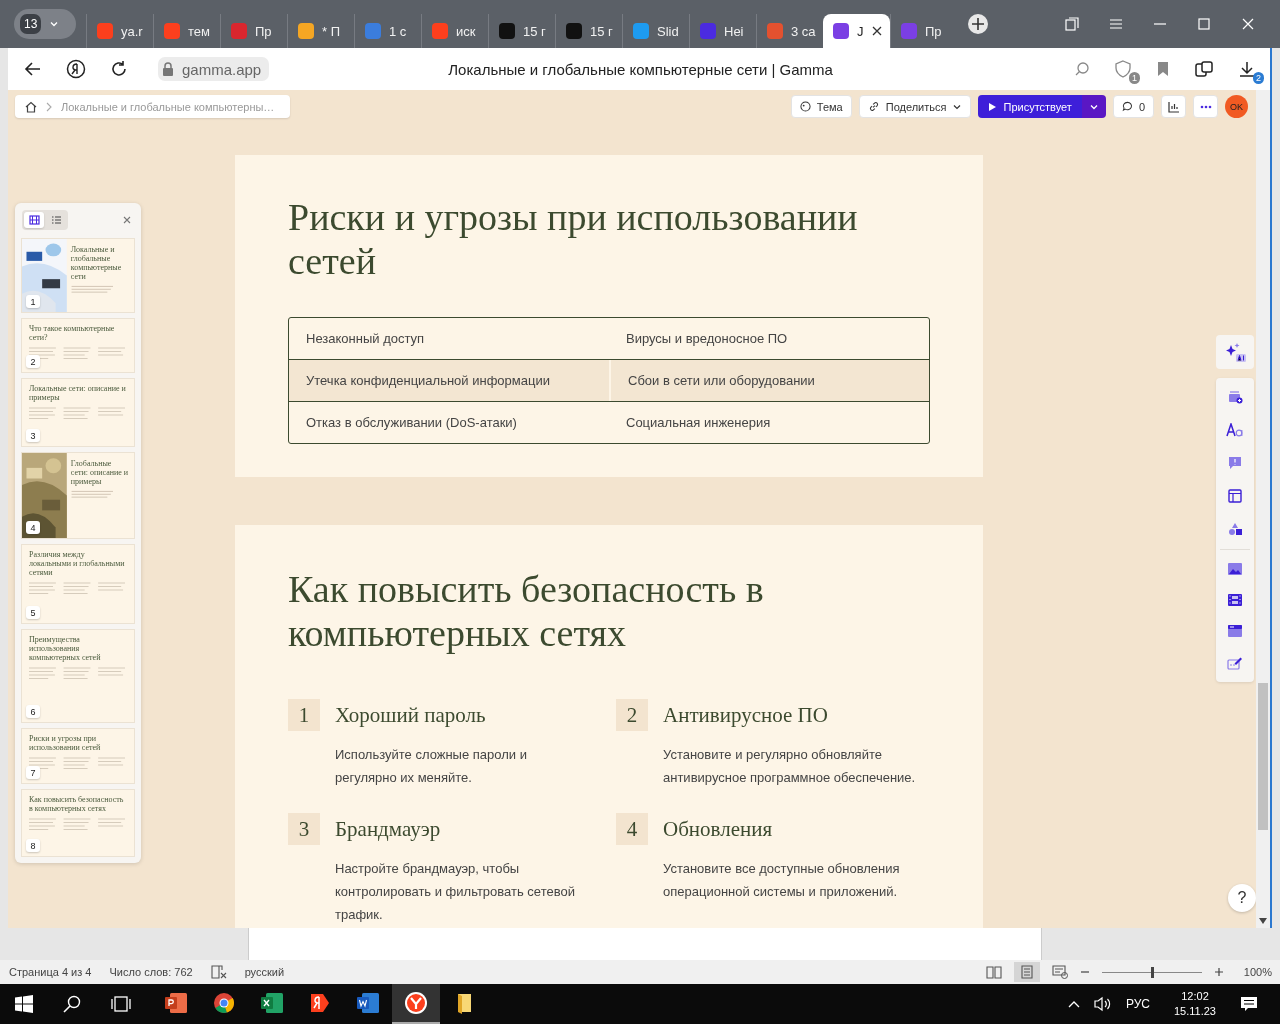  Describe the element at coordinates (78, 412) in the screenshot. I see `slide-thumbnail: Локальные сети: описание и примеры 3` at that location.